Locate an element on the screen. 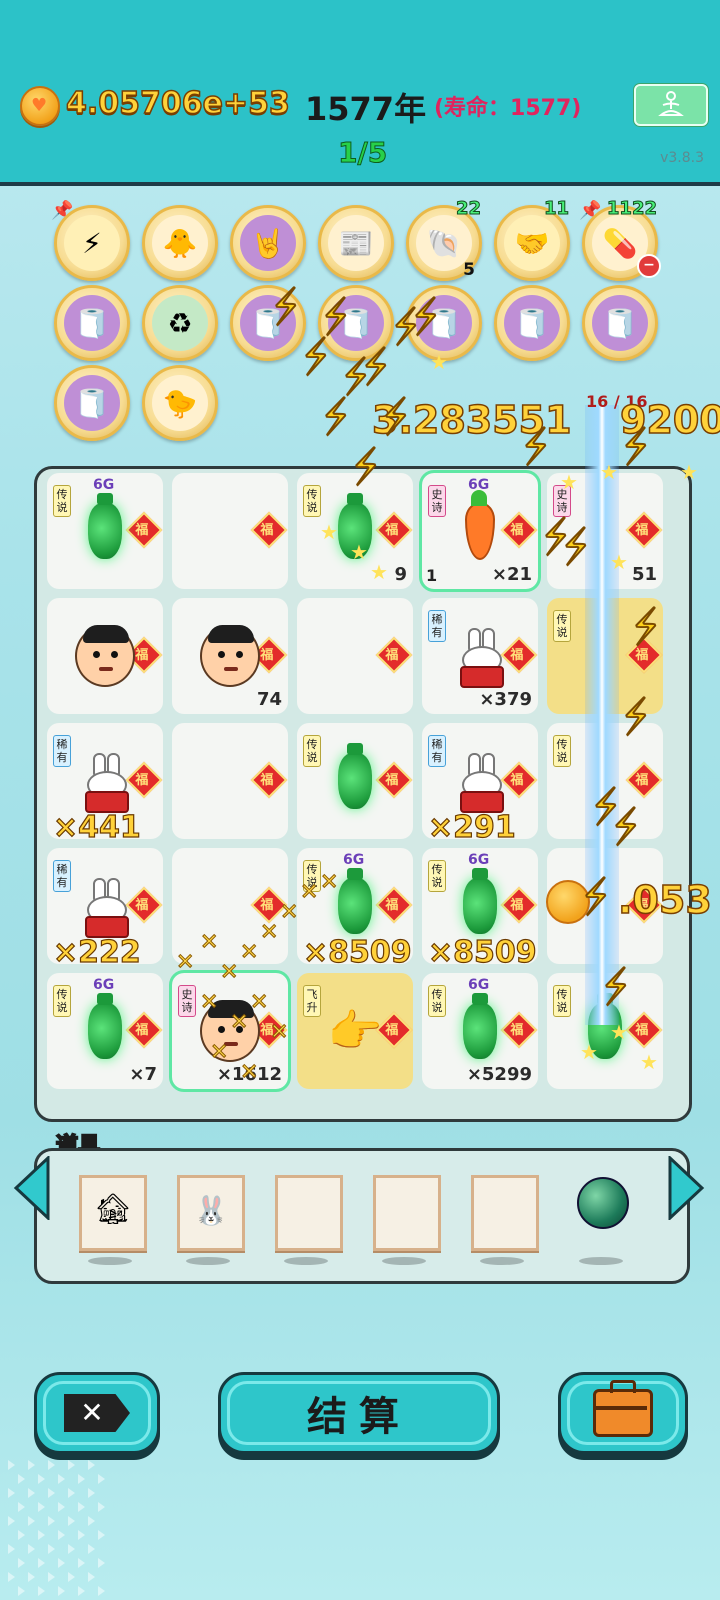 This screenshot has height=1600, width=720. chick-icon: 🐥 is located at coordinates (180, 243).